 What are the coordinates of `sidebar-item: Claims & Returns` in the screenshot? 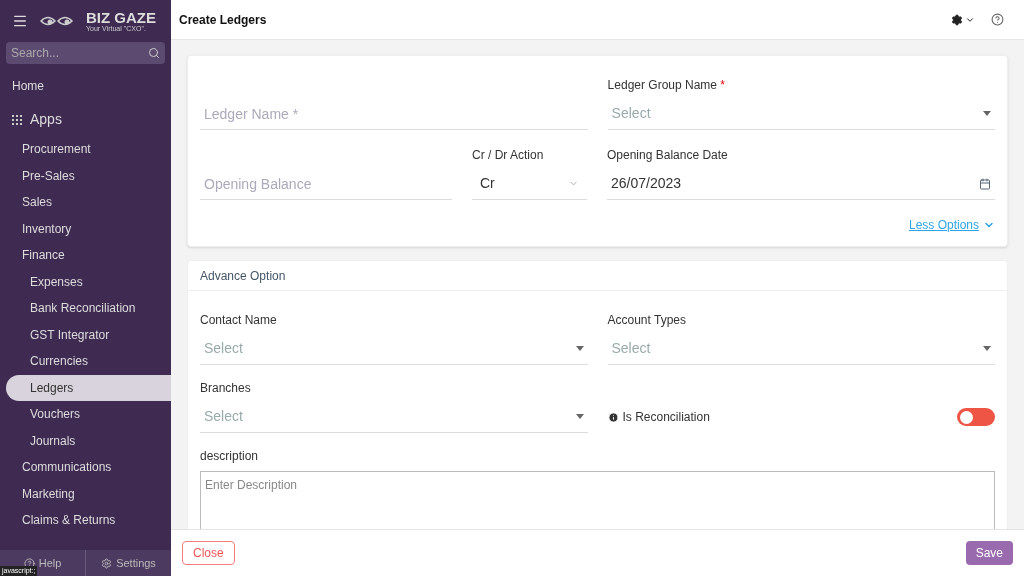 It's located at (85, 520).